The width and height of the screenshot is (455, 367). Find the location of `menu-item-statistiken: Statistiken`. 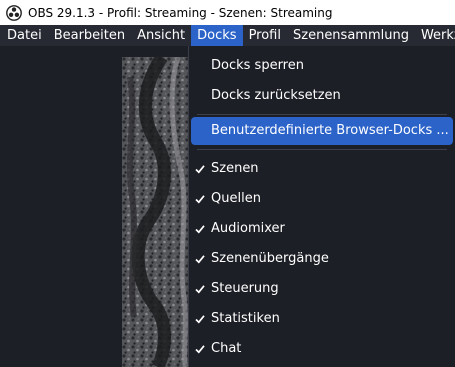

menu-item-statistiken: Statistiken is located at coordinates (322, 319).